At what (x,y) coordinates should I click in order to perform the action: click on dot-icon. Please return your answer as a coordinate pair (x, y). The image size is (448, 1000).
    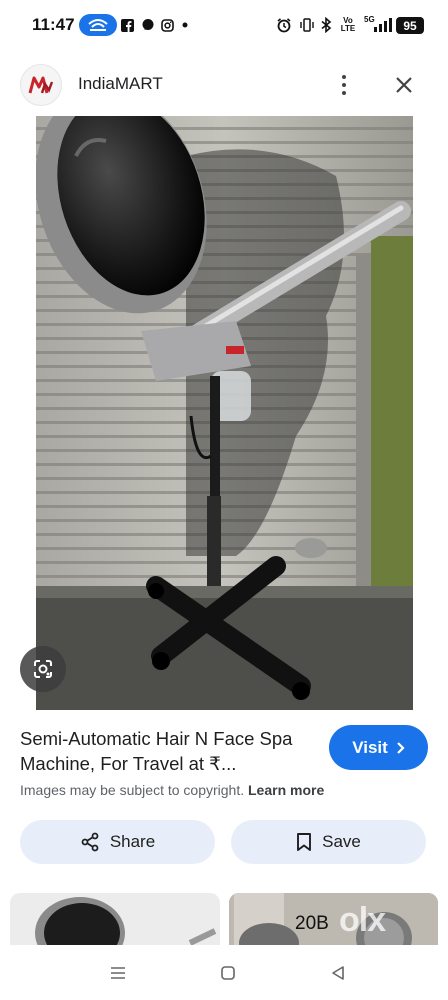
    Looking at the image, I should click on (185, 25).